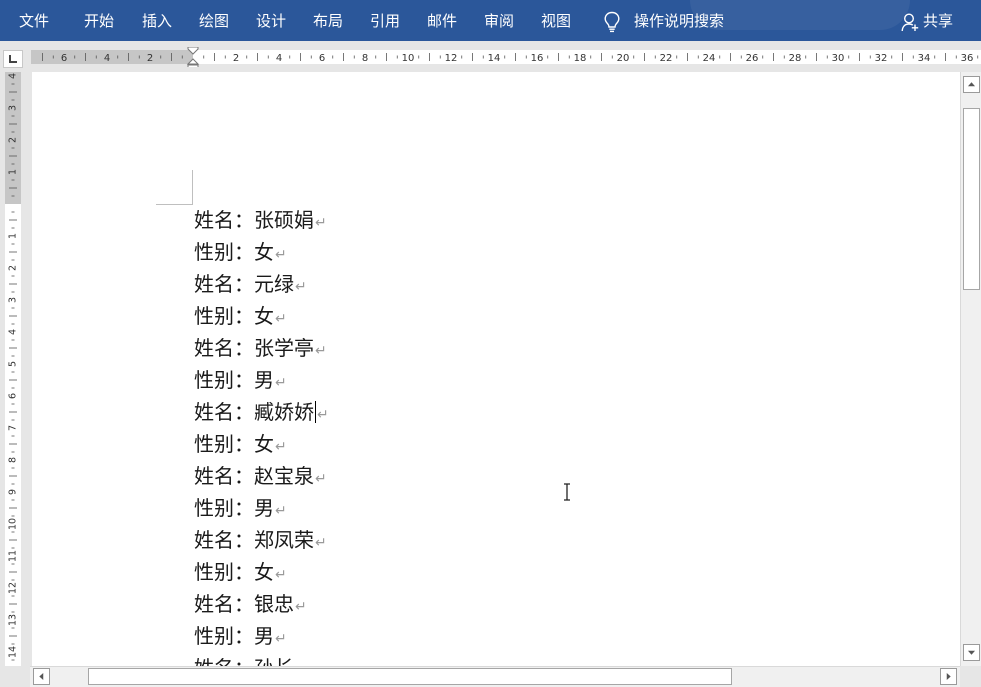  What do you see at coordinates (948, 676) in the screenshot?
I see `scroll-right-button` at bounding box center [948, 676].